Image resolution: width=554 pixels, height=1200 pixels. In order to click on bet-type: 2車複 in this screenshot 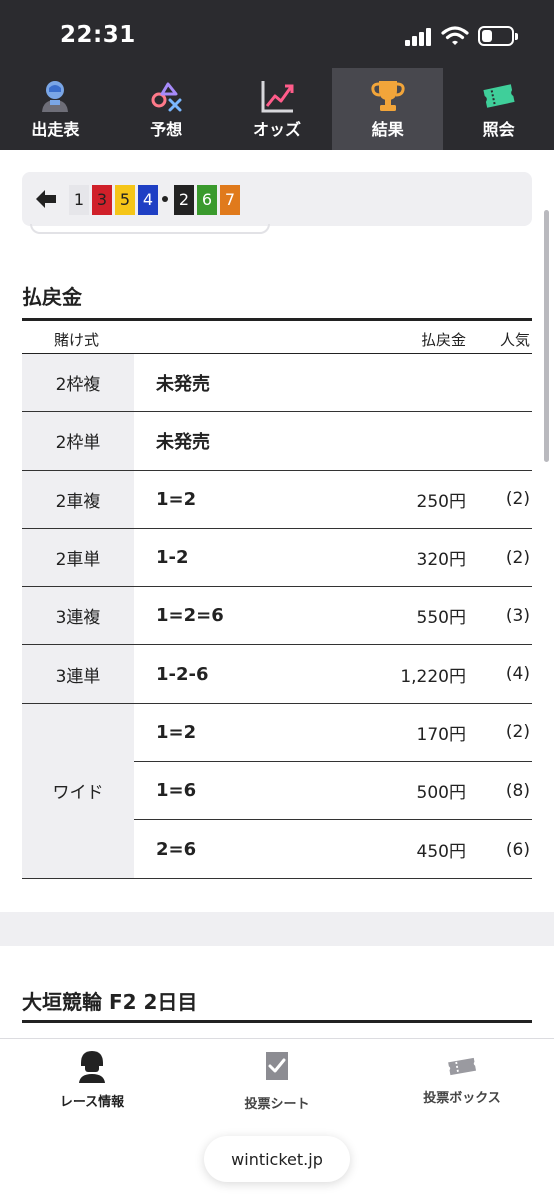, I will do `click(78, 499)`.